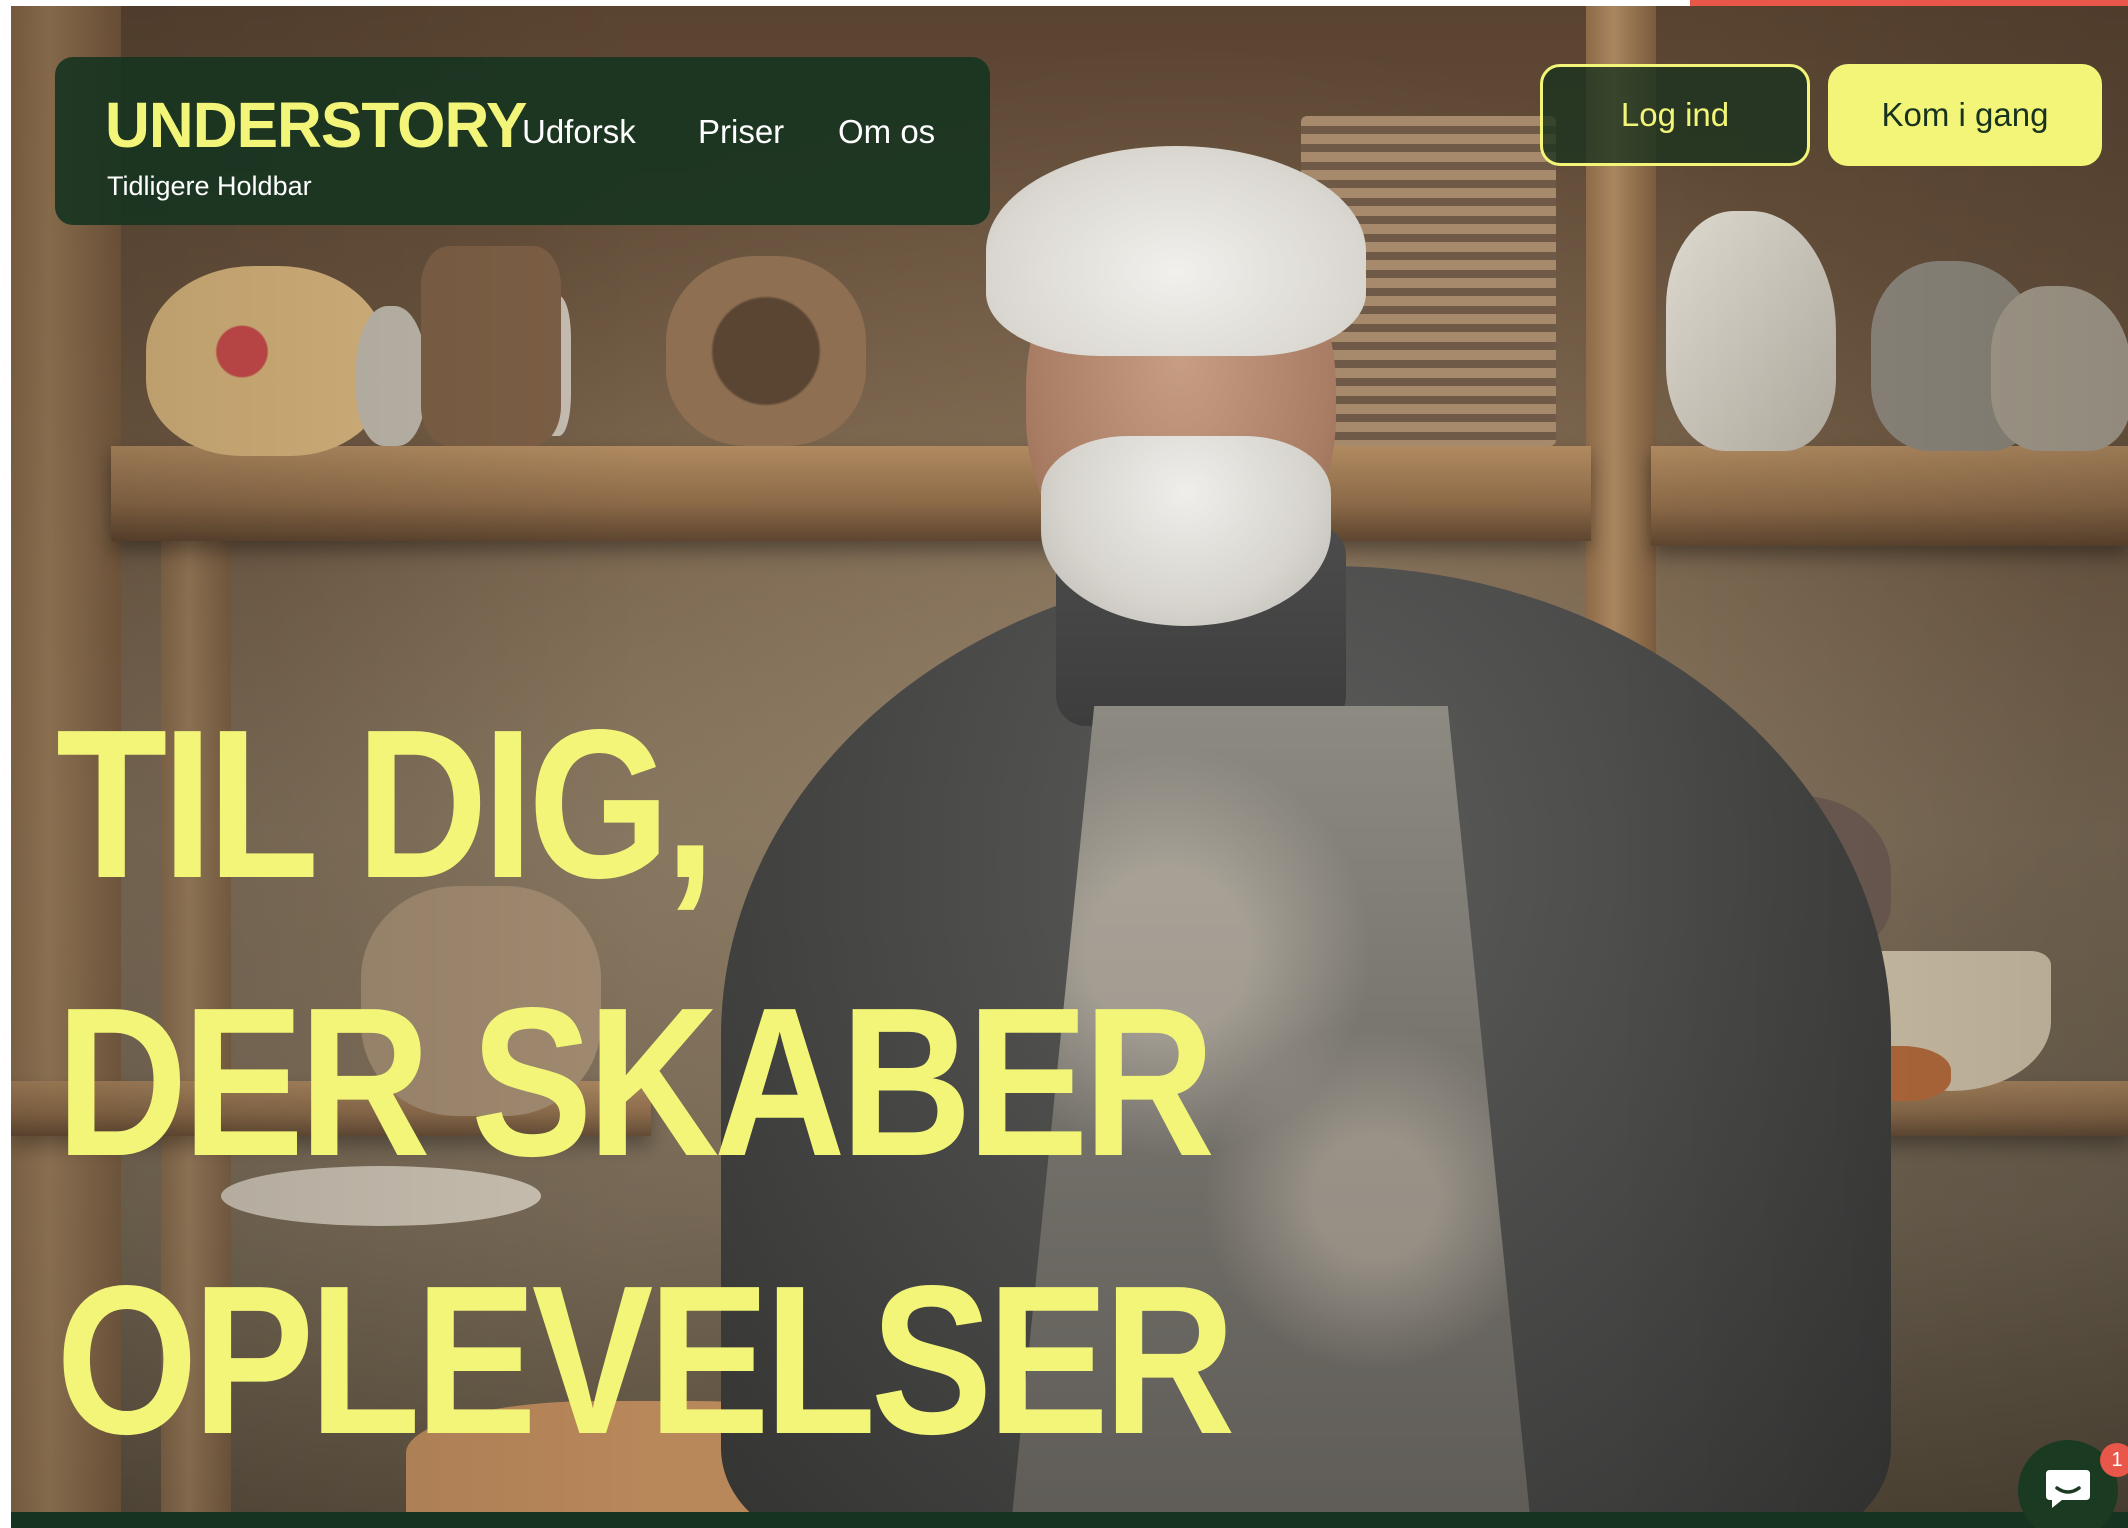  I want to click on accent-bar, so click(1909, 3).